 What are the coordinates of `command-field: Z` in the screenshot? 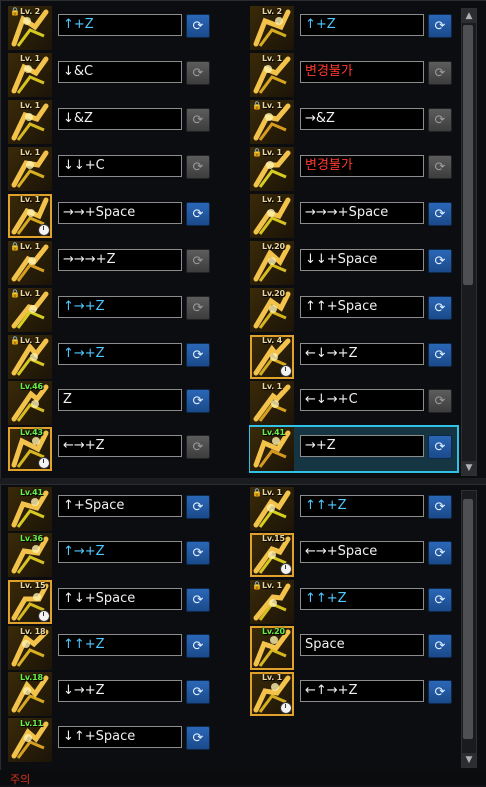 It's located at (120, 400).